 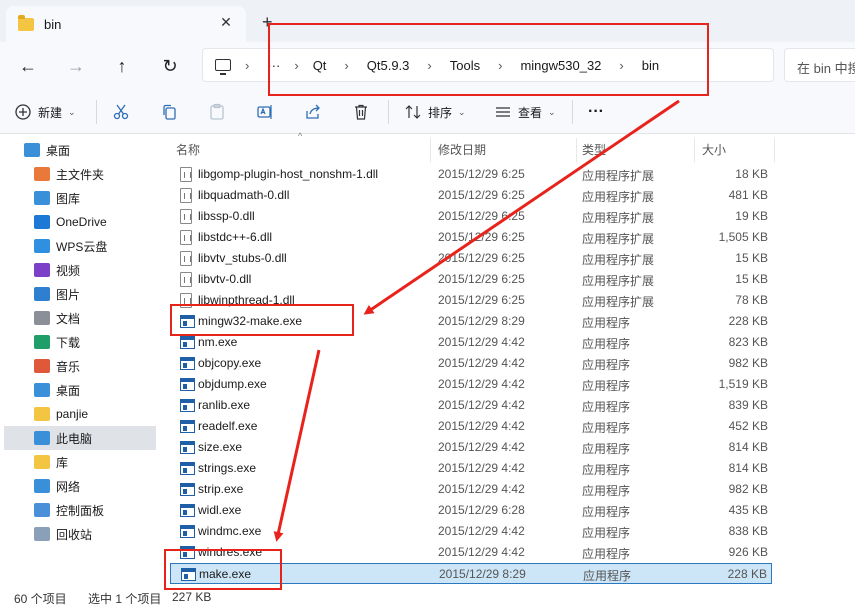 I want to click on share-button, so click(x=313, y=112).